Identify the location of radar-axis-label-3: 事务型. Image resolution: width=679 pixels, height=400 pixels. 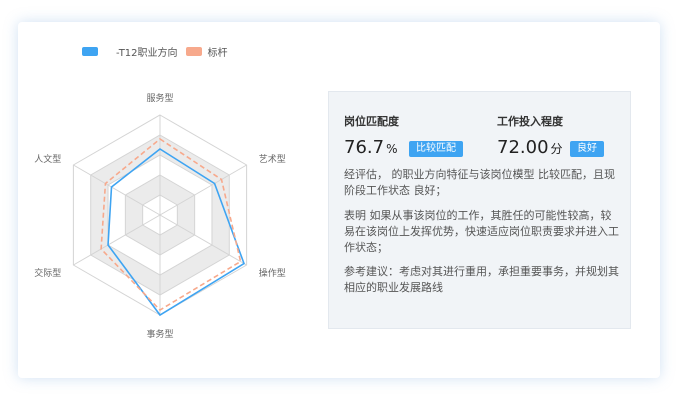
(159, 334).